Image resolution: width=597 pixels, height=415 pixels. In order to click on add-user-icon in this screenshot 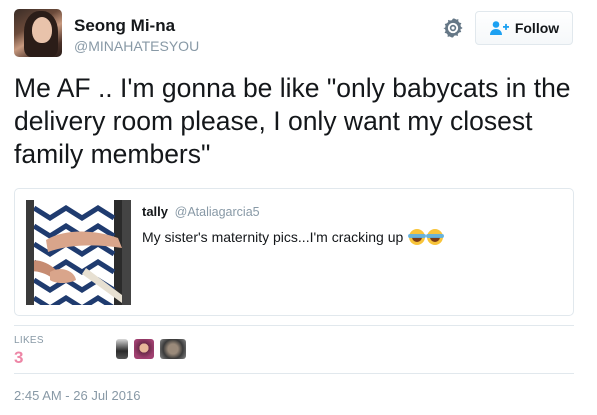, I will do `click(499, 28)`.